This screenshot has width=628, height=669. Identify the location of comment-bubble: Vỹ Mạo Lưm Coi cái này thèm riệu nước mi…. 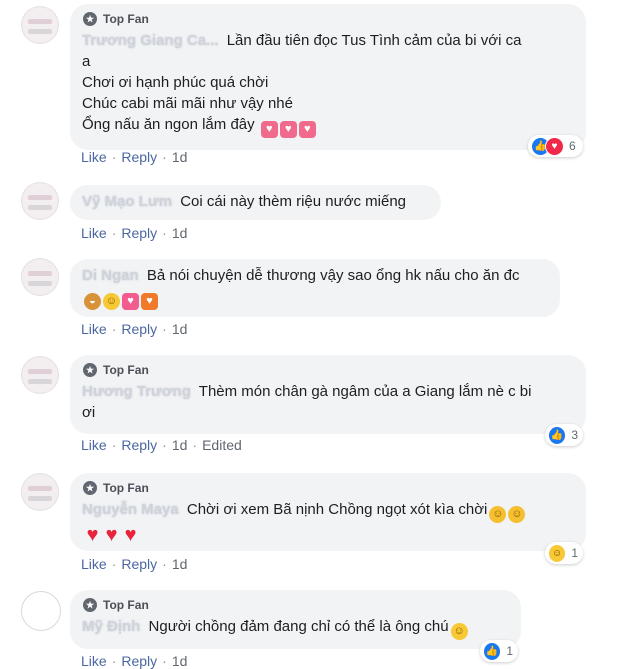
(255, 202).